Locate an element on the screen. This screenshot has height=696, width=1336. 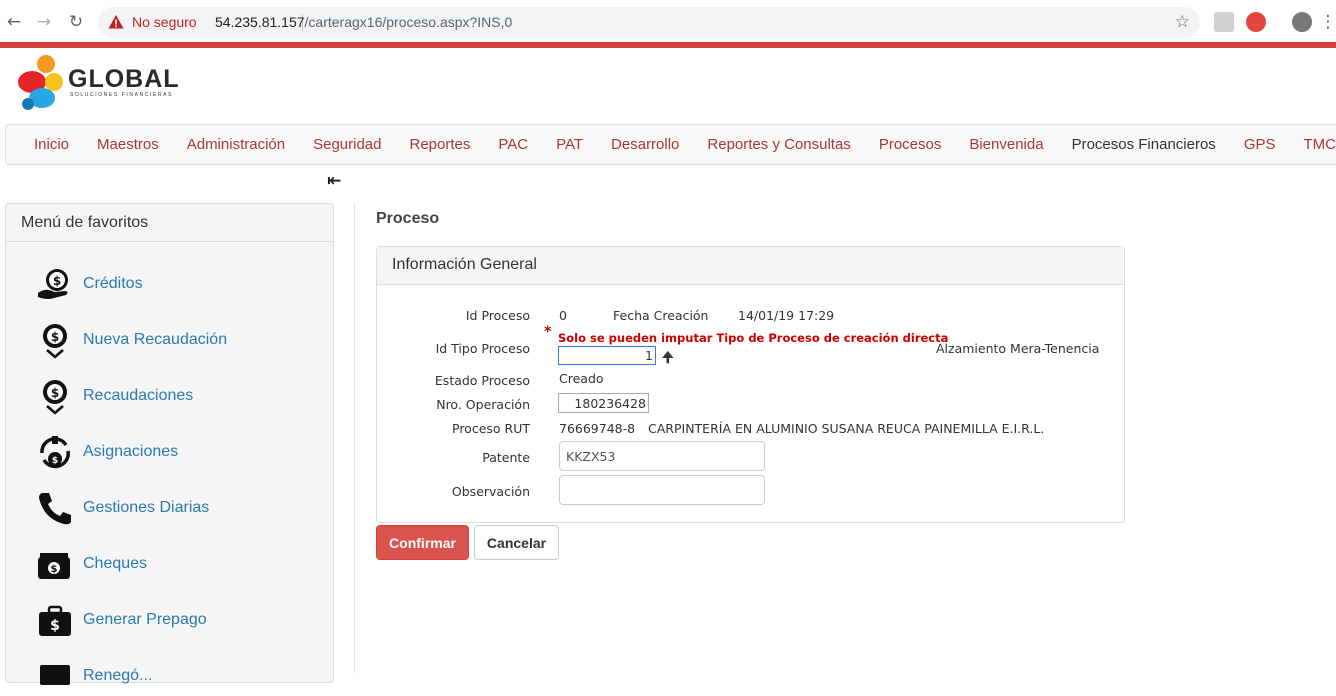
profile-avatar is located at coordinates (1302, 22).